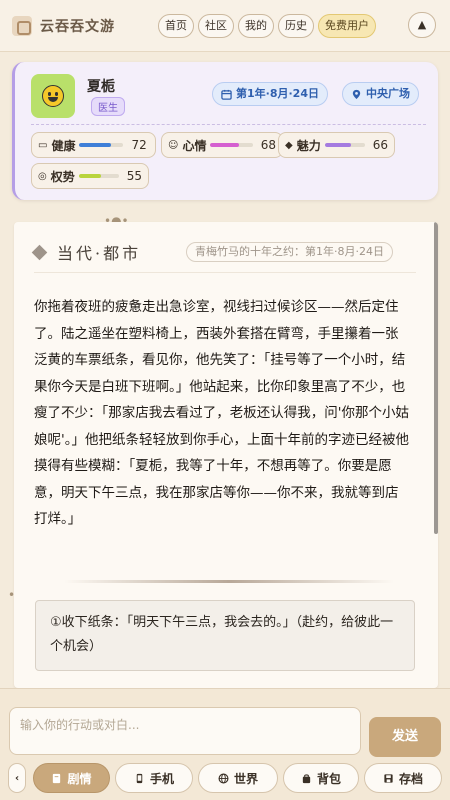  I want to click on smiley-face-icon, so click(53, 96).